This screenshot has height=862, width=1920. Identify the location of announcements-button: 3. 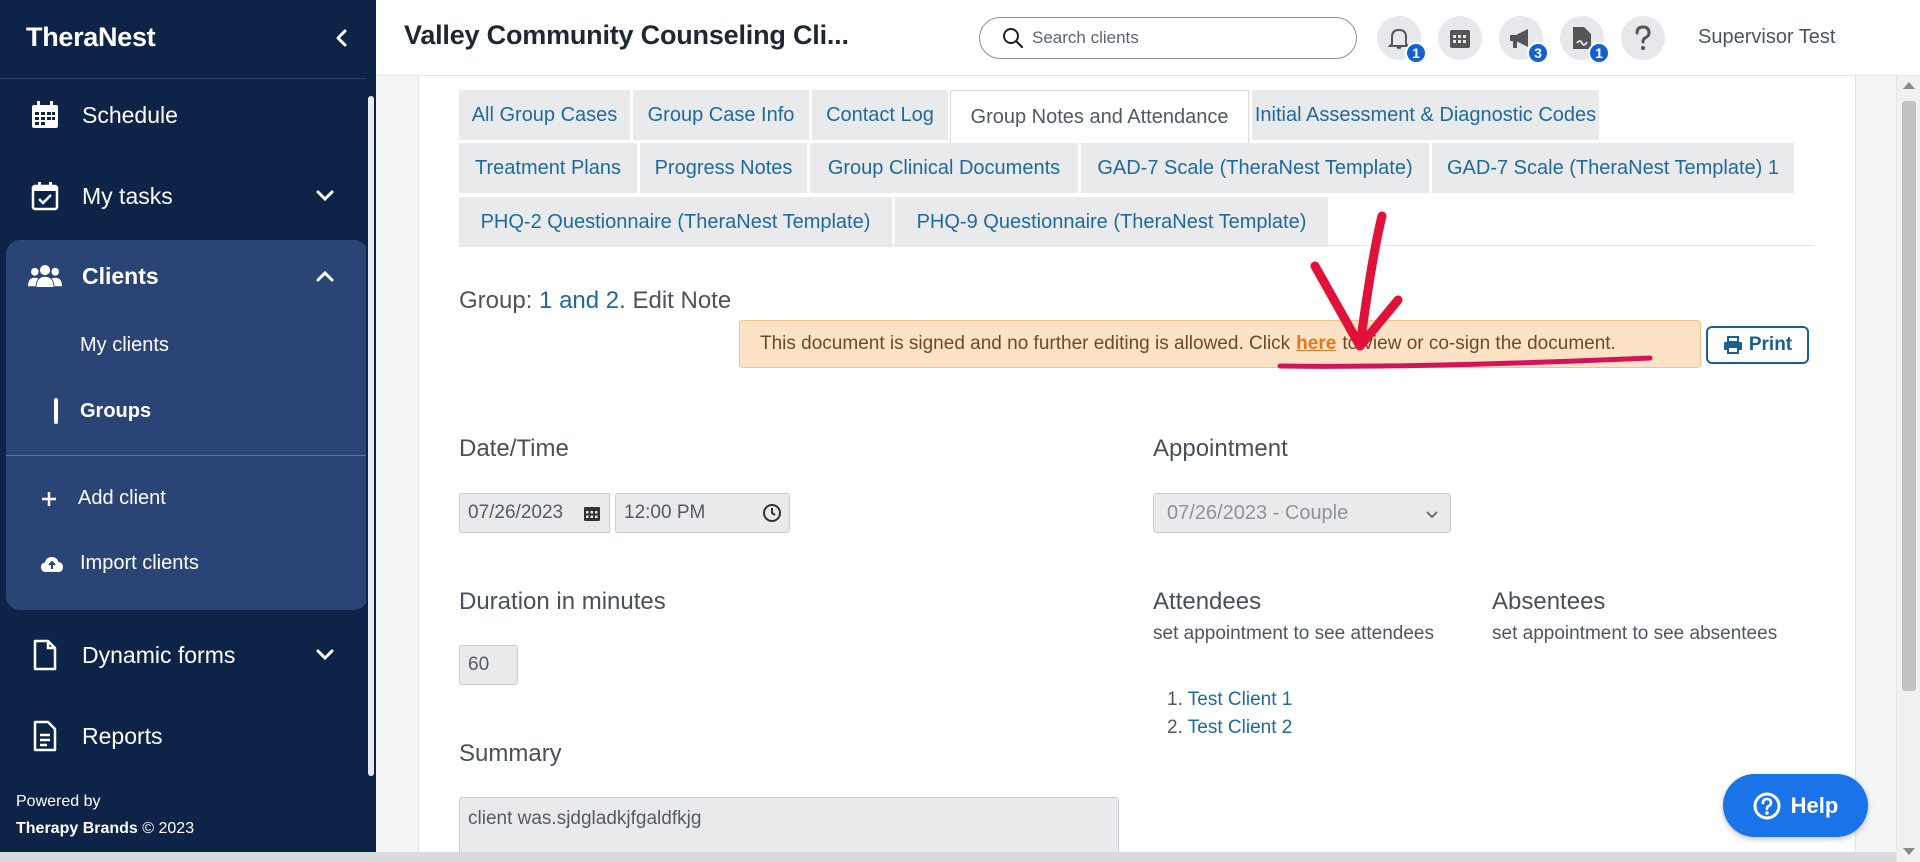
(1524, 40).